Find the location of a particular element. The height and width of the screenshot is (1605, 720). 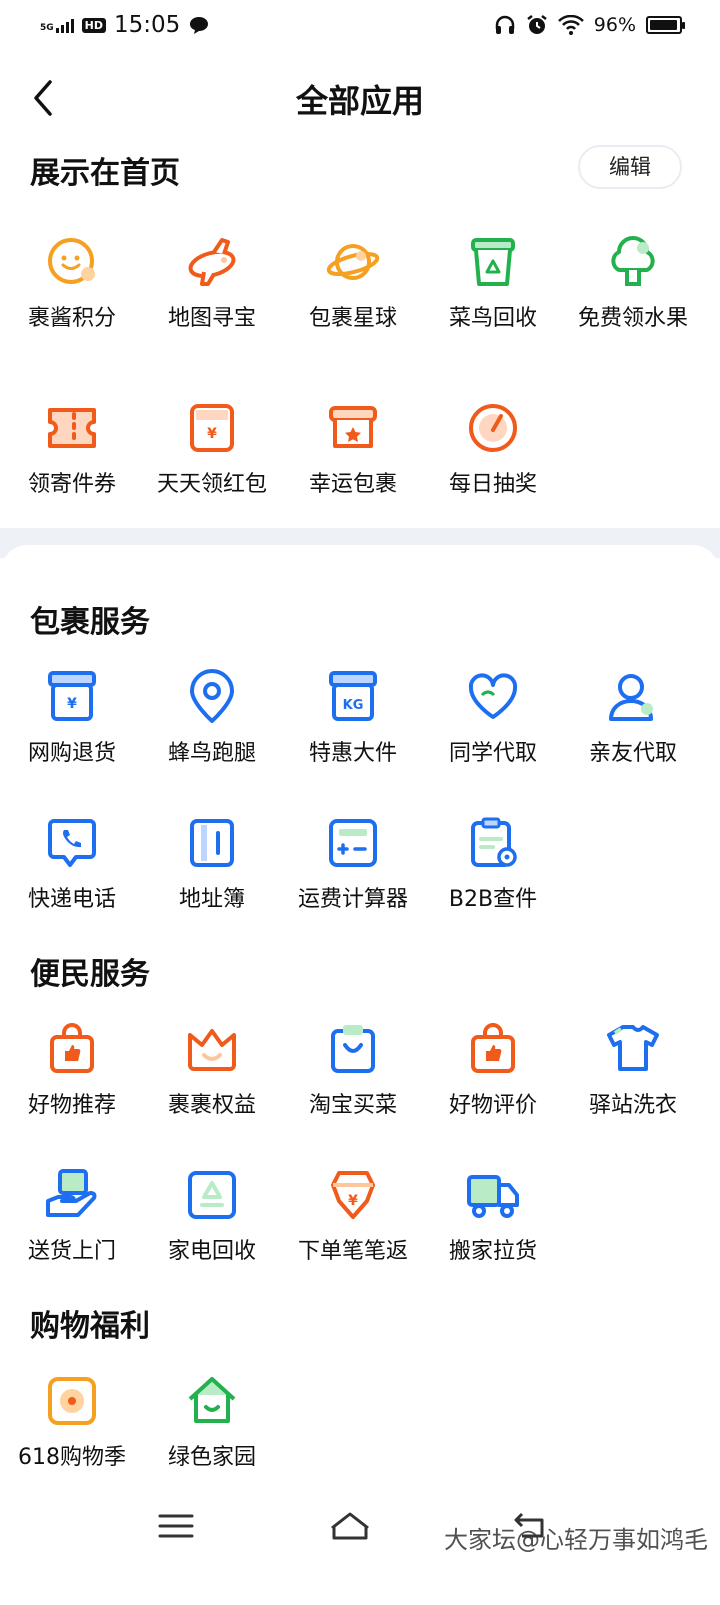

app-item: 亲友代取 is located at coordinates (633, 718).